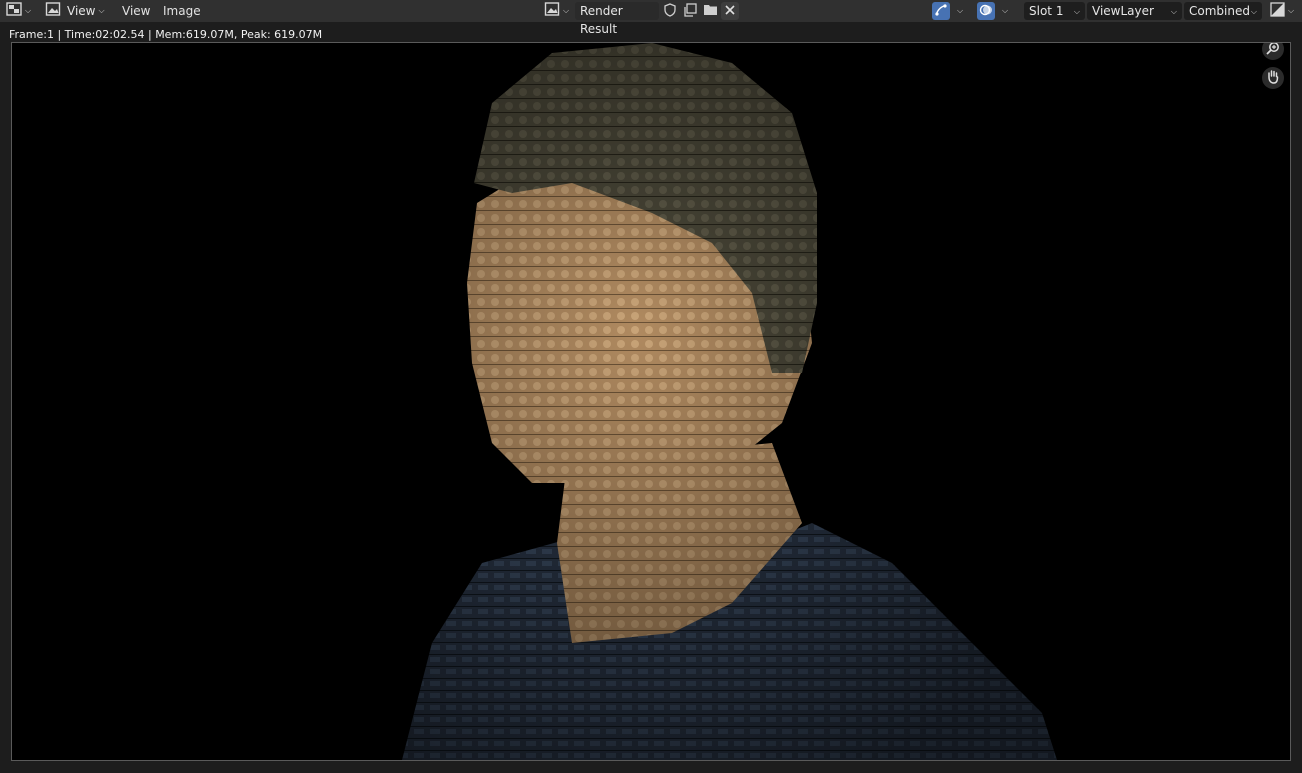 This screenshot has width=1302, height=773. I want to click on hand-icon, so click(1273, 78).